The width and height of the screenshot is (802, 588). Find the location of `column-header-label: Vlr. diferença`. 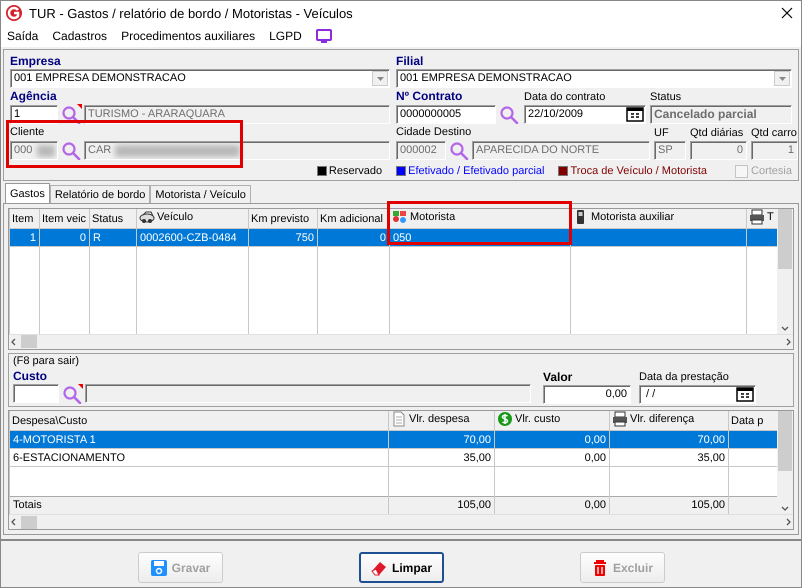

column-header-label: Vlr. diferença is located at coordinates (662, 419).